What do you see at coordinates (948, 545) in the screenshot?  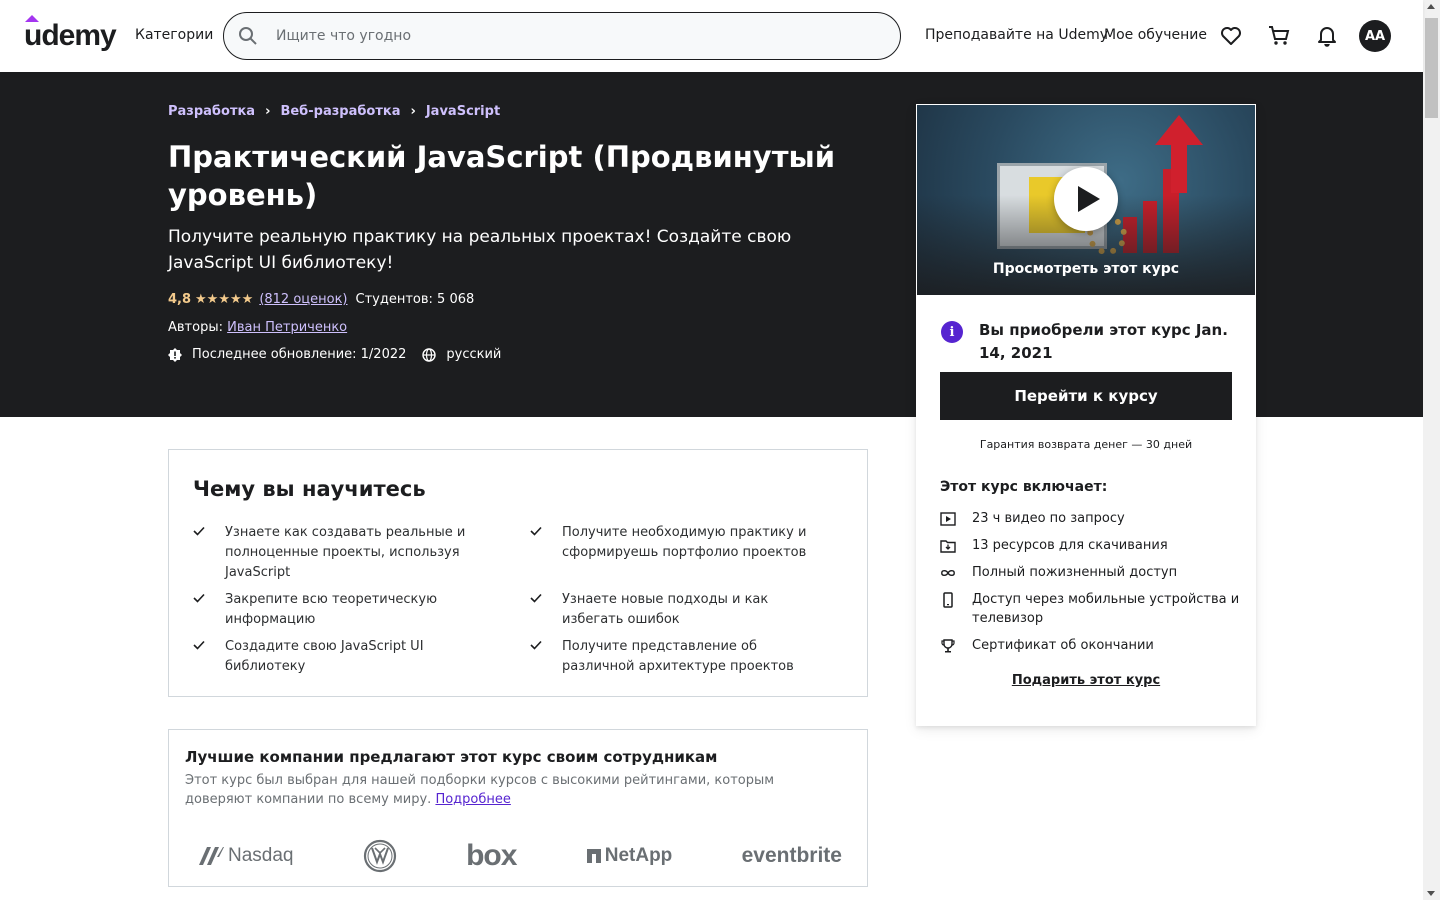 I see `download-icon` at bounding box center [948, 545].